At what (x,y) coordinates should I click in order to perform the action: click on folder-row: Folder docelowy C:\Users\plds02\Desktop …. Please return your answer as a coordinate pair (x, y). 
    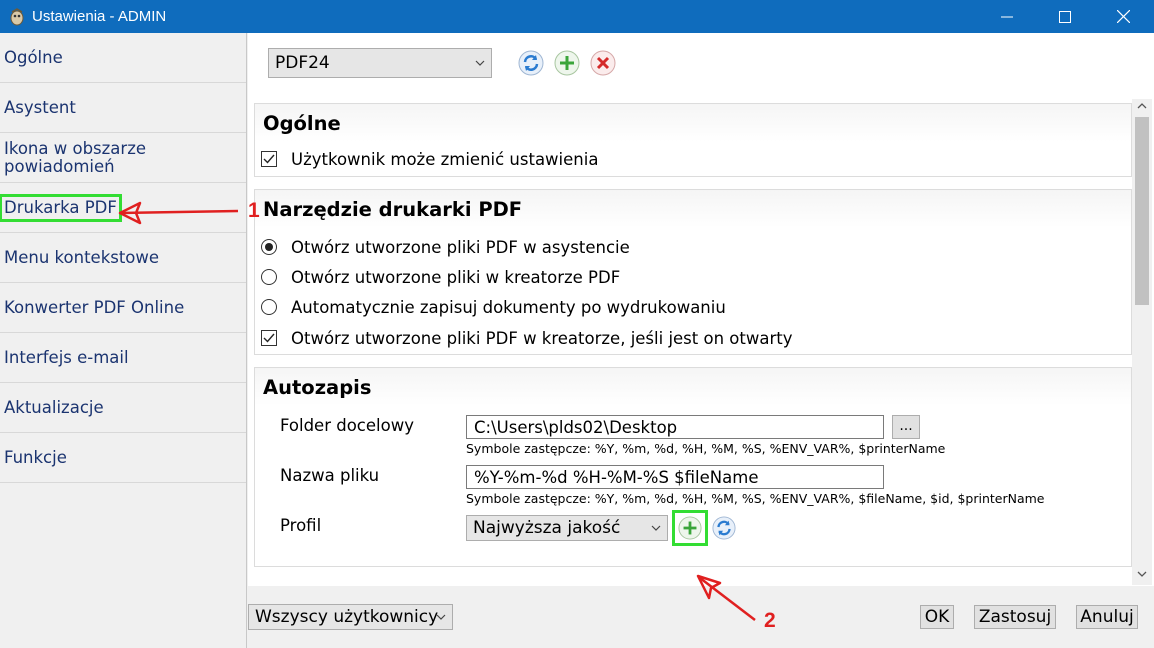
    Looking at the image, I should click on (693, 435).